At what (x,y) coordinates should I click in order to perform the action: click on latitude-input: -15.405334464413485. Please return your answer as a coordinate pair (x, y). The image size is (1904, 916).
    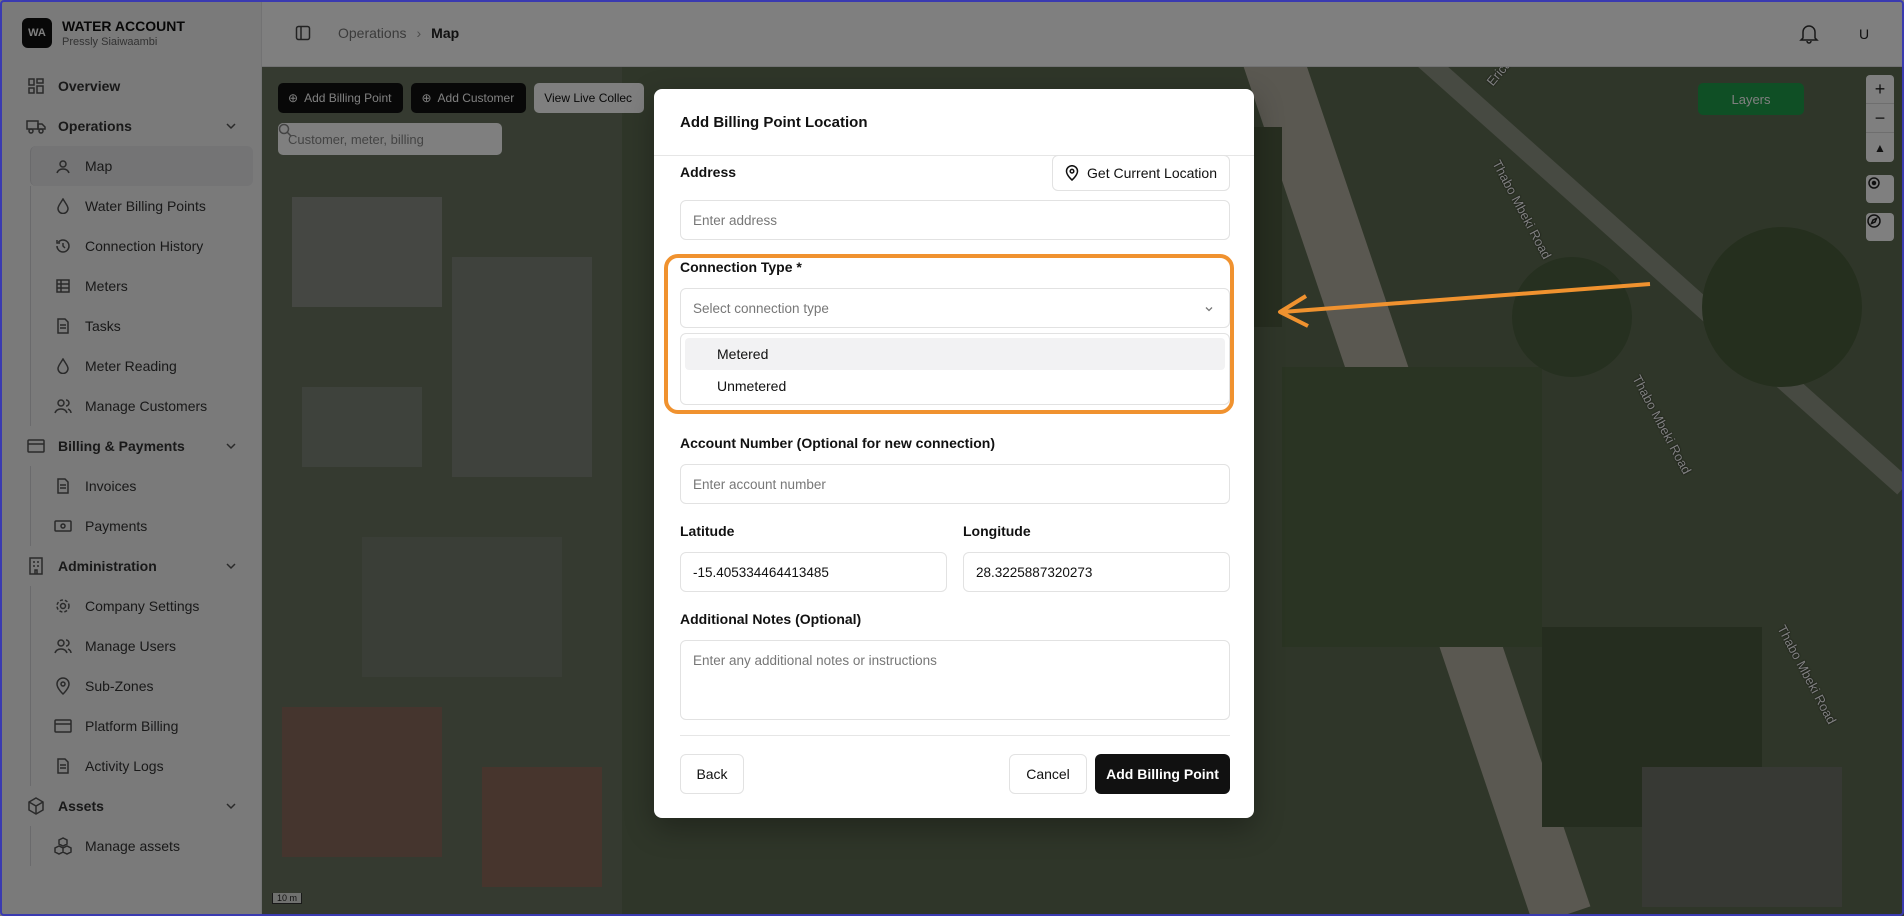
    Looking at the image, I should click on (813, 572).